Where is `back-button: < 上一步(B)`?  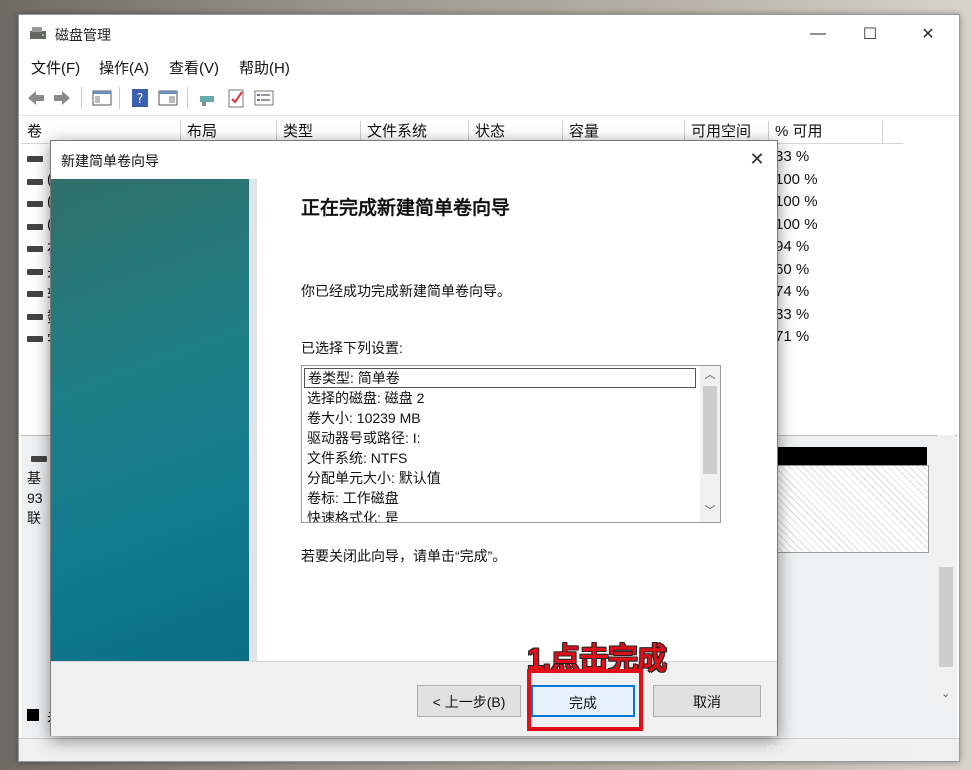
back-button: < 上一步(B) is located at coordinates (469, 701).